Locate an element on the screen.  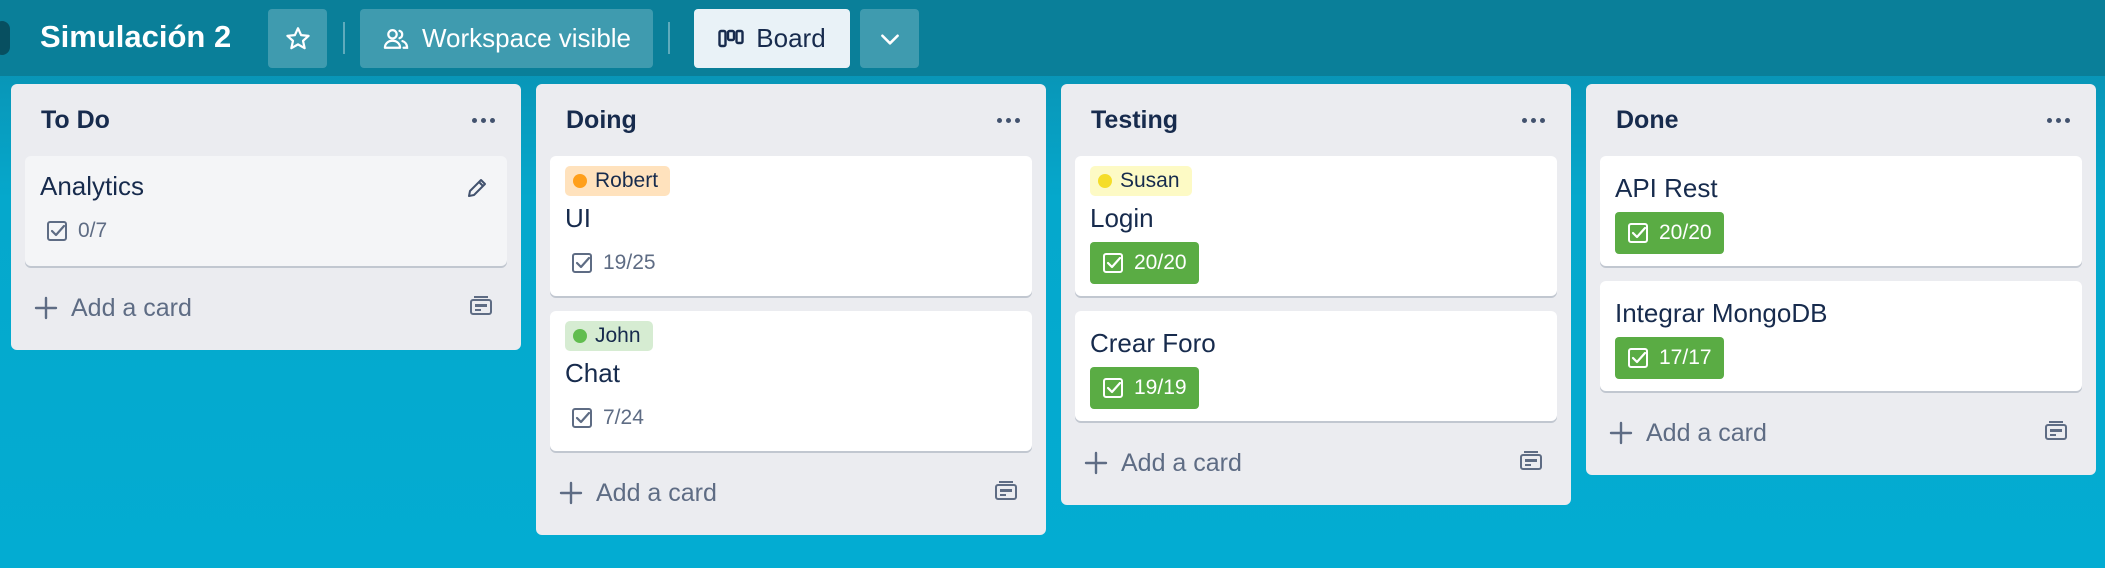
board-title: Simulación 2 is located at coordinates (135, 37).